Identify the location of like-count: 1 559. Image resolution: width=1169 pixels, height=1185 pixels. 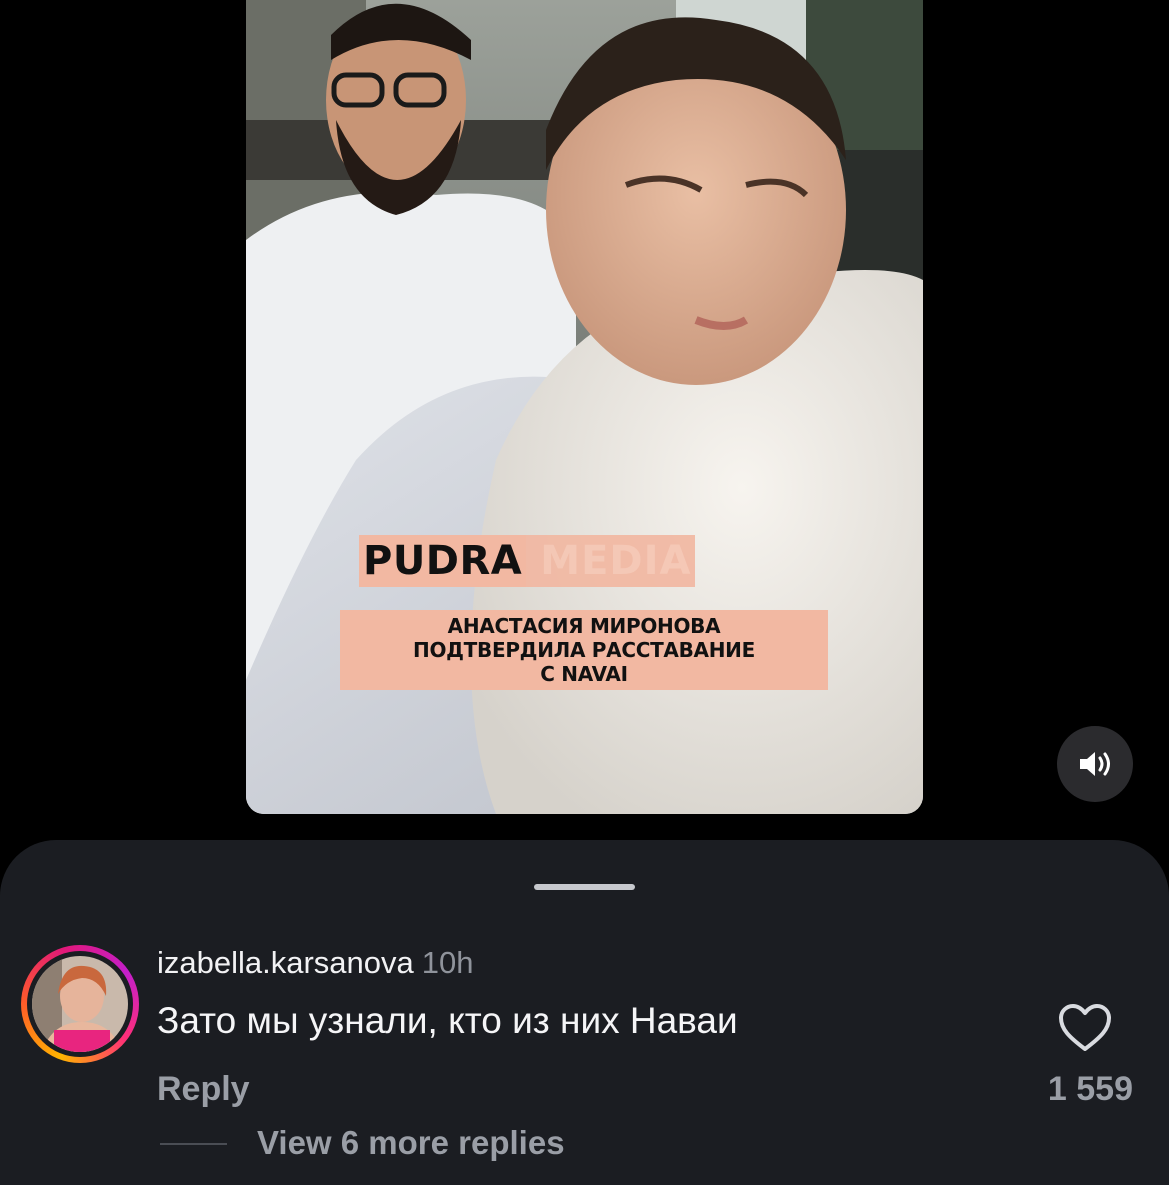
(1090, 1089).